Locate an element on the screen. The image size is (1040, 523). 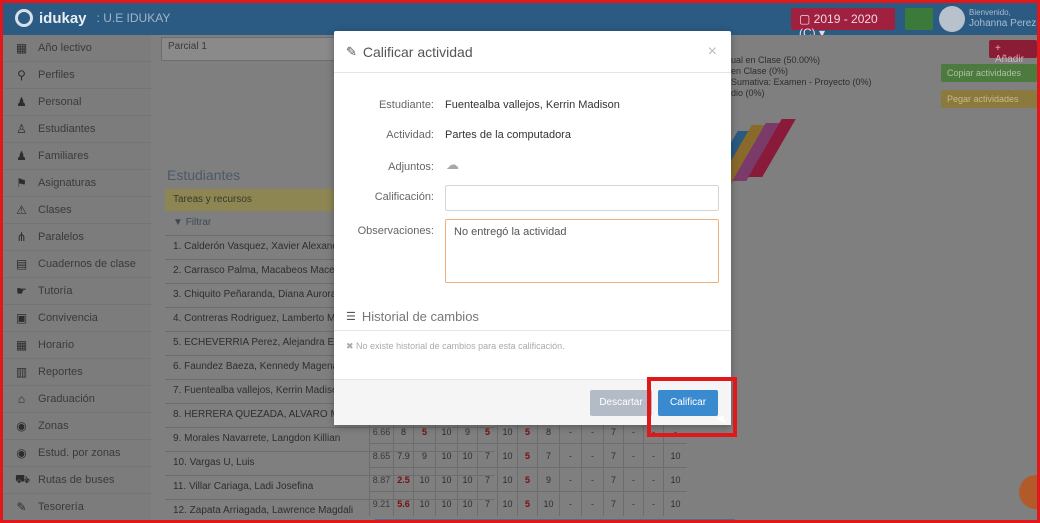
avatar is located at coordinates (952, 19).